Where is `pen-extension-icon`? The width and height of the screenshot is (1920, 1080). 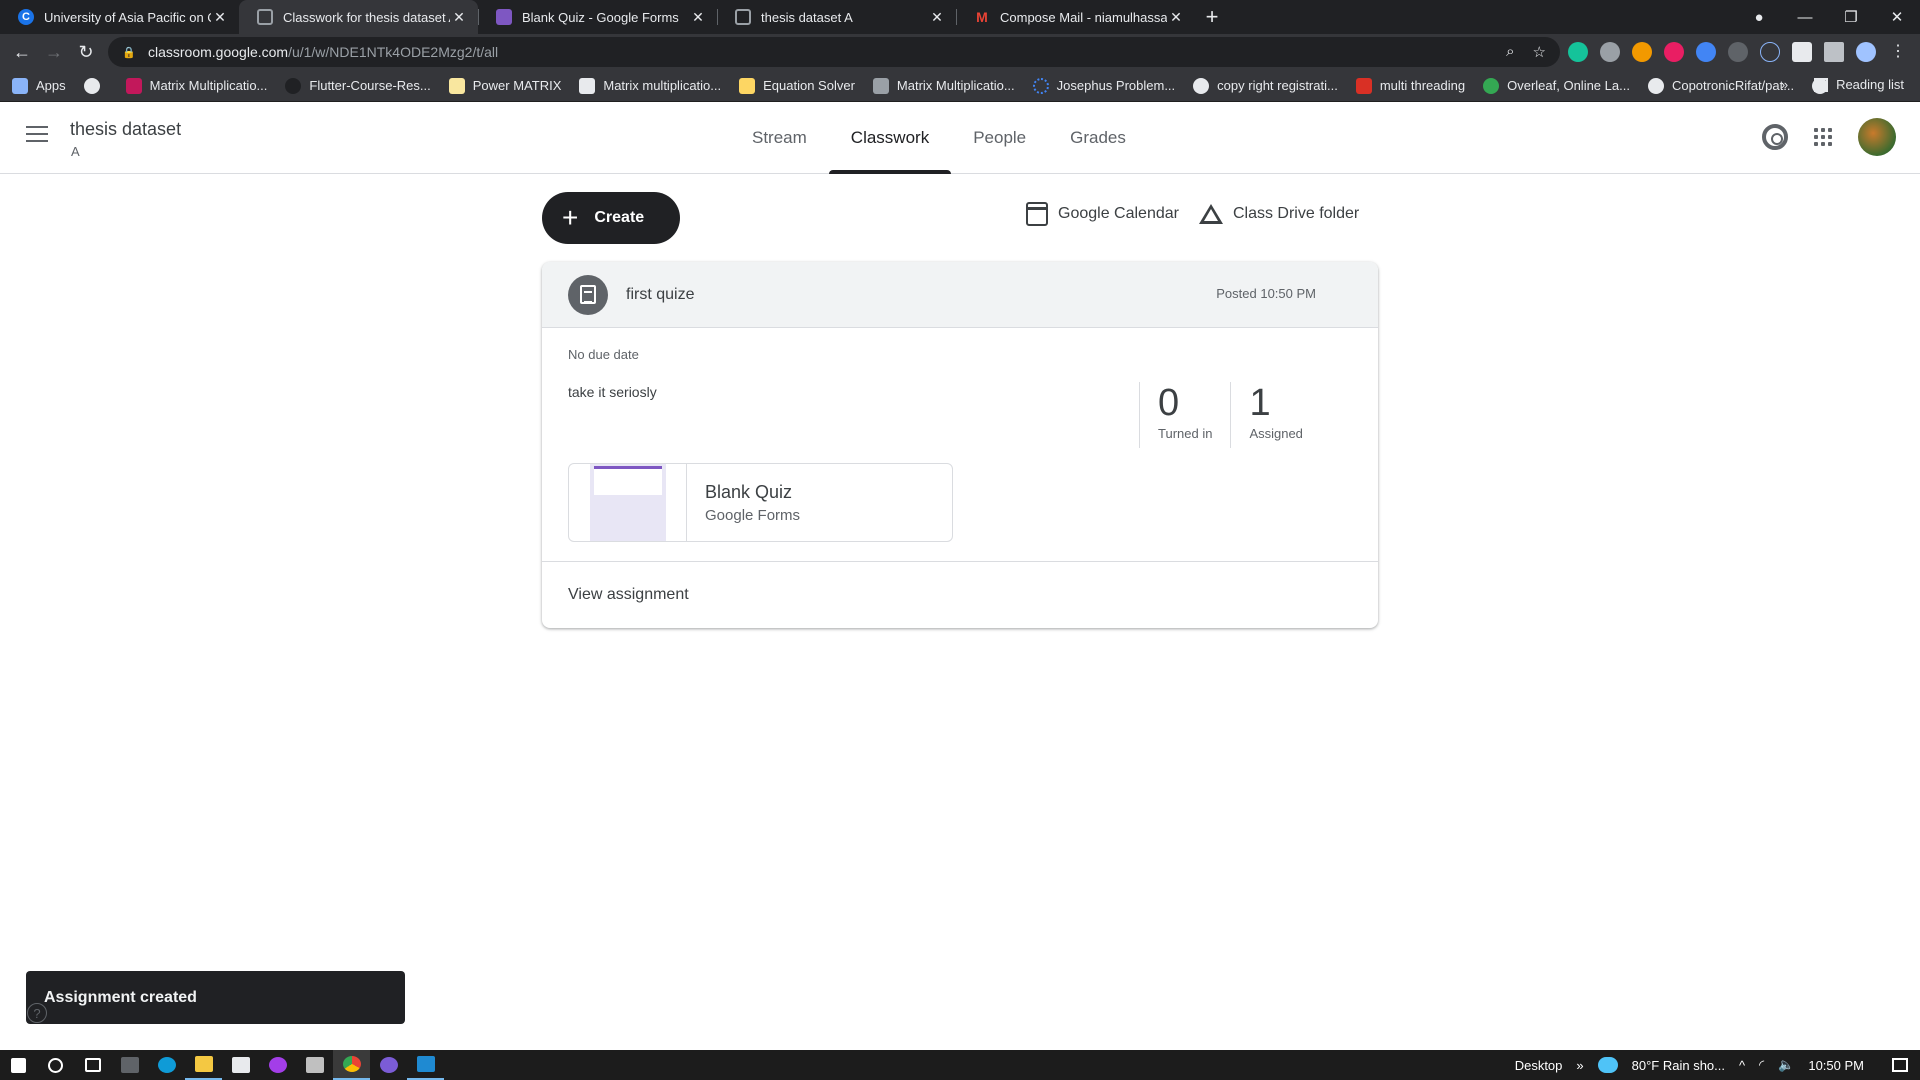
pen-extension-icon is located at coordinates (1770, 52).